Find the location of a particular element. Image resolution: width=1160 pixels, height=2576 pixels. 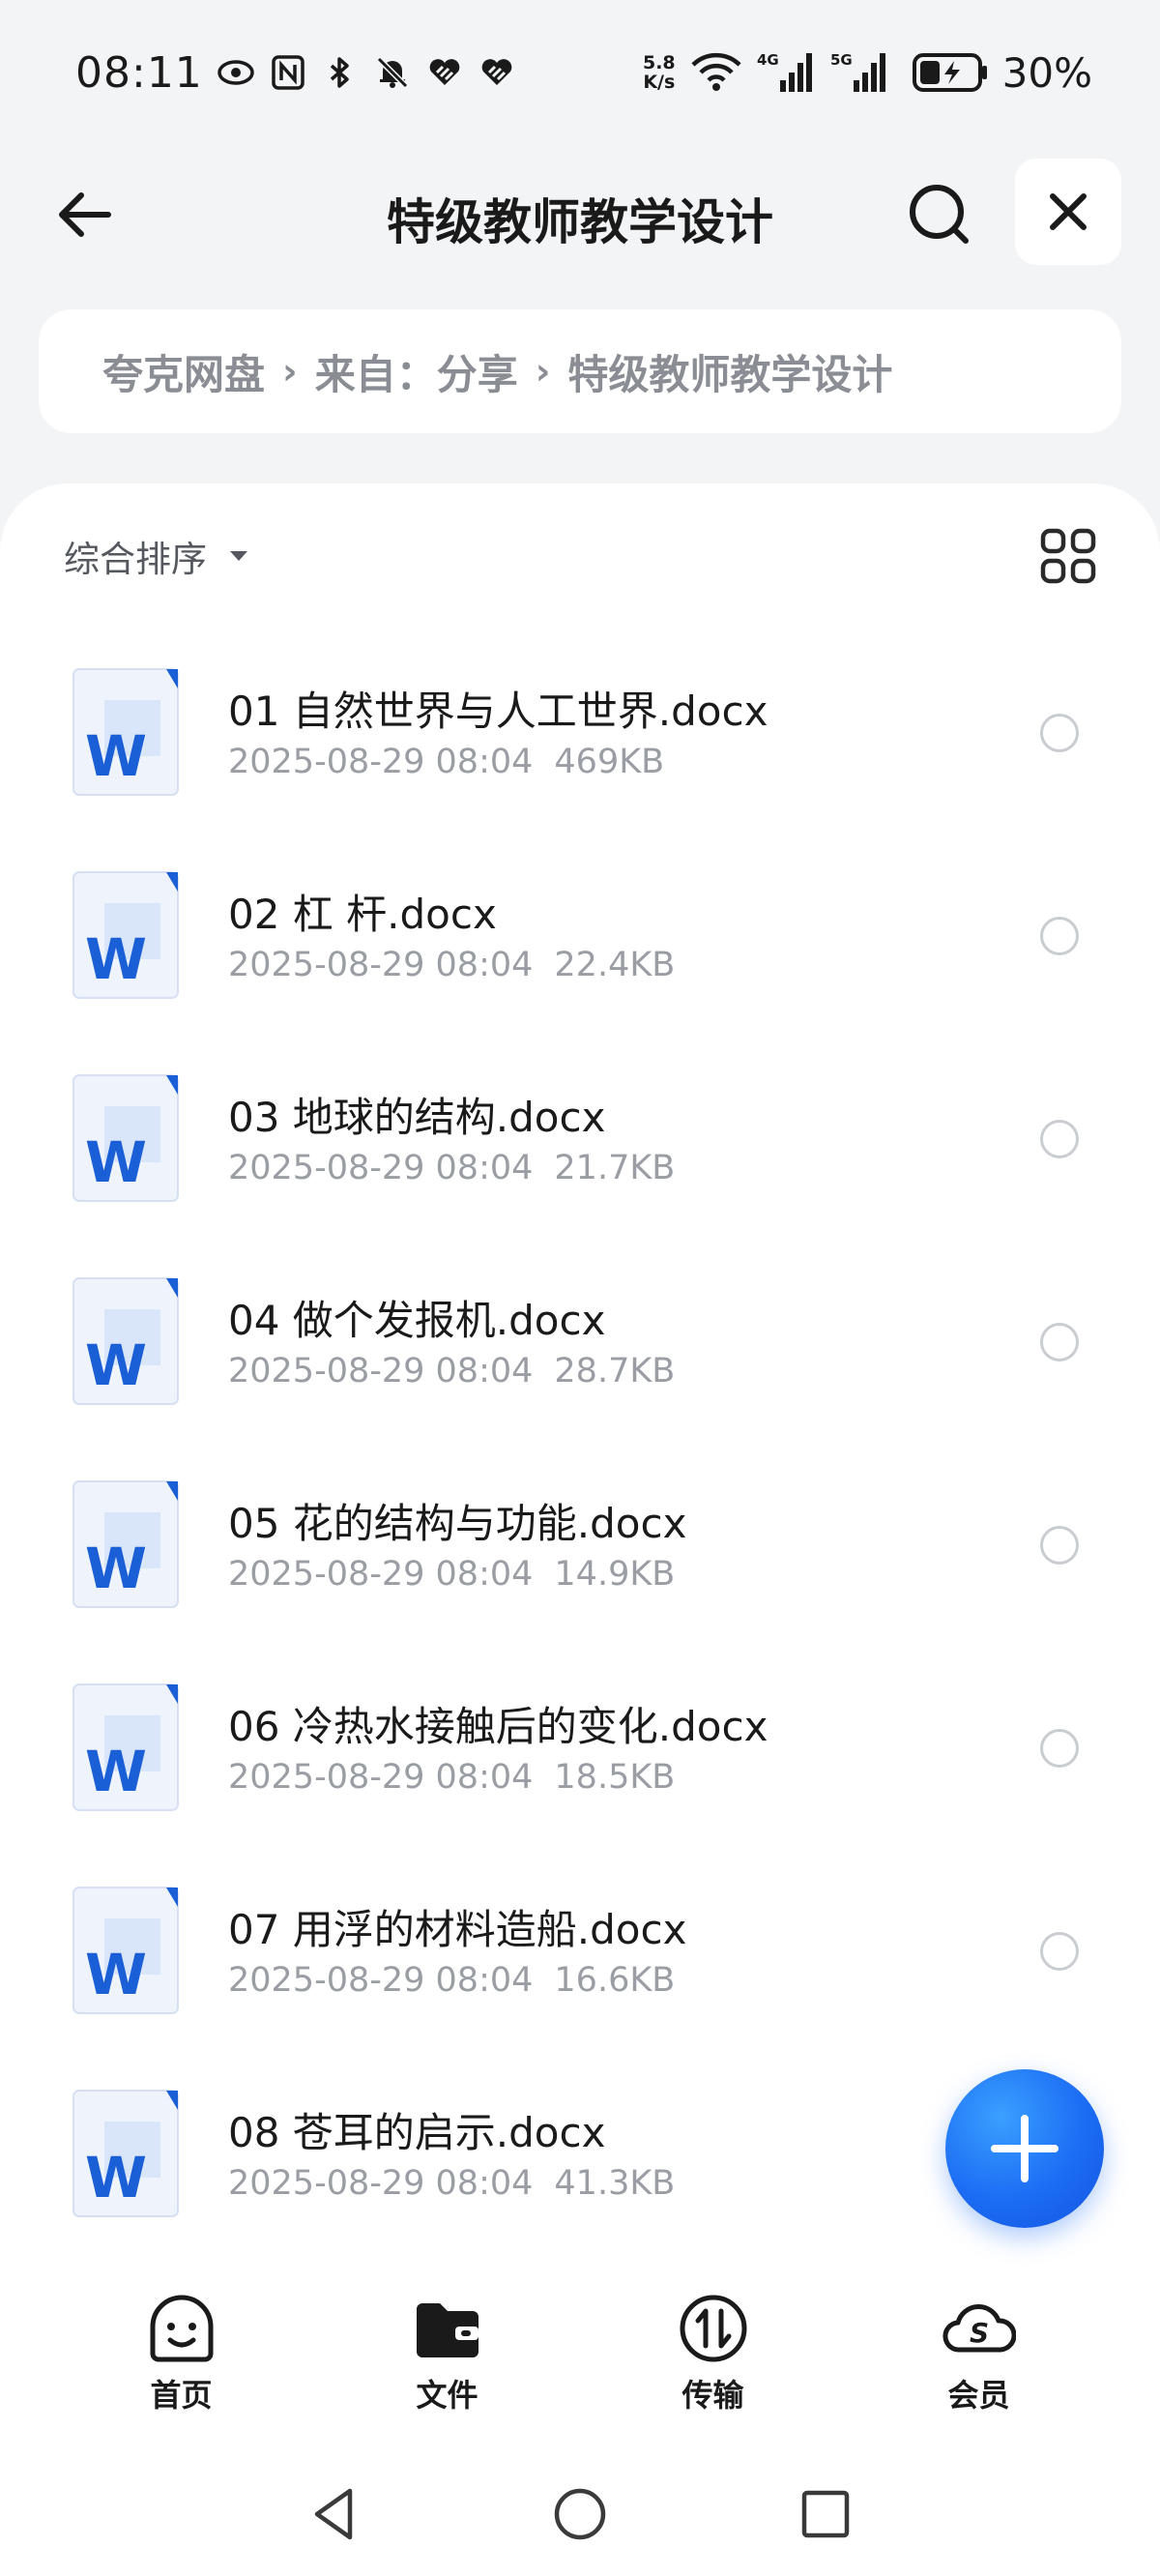

file-meta: 2025-08-29 08:04 14.9KB is located at coordinates (451, 1574).